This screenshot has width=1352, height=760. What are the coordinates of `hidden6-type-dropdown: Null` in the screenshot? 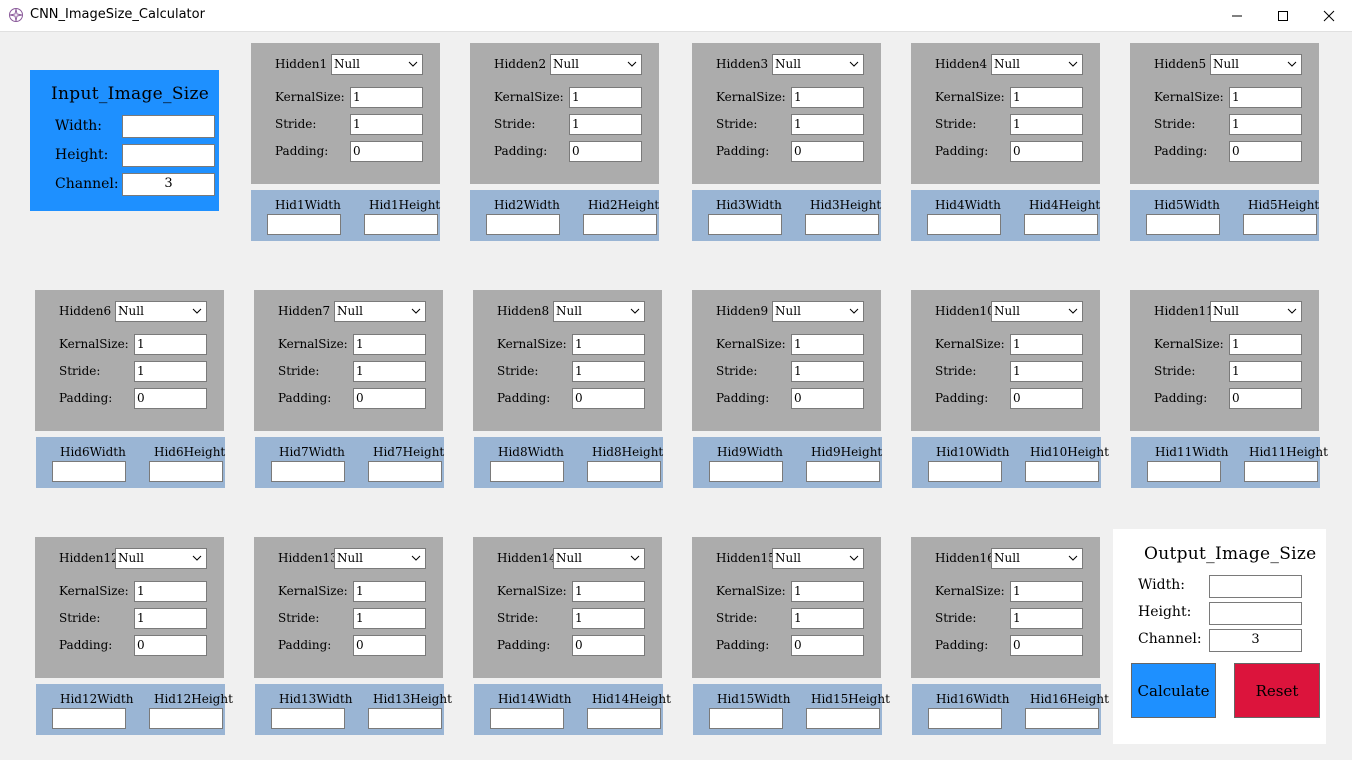 It's located at (161, 311).